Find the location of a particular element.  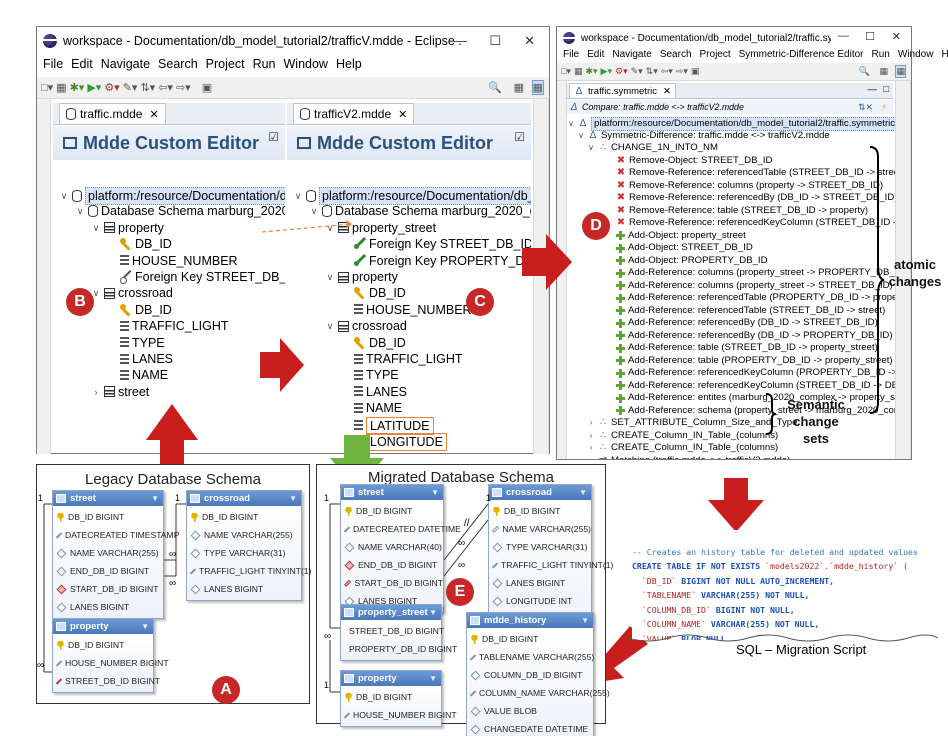

sql-column-line: `DB_ID` BIGINT NOT NULL AUTO_INCREMENT, is located at coordinates (782, 581).